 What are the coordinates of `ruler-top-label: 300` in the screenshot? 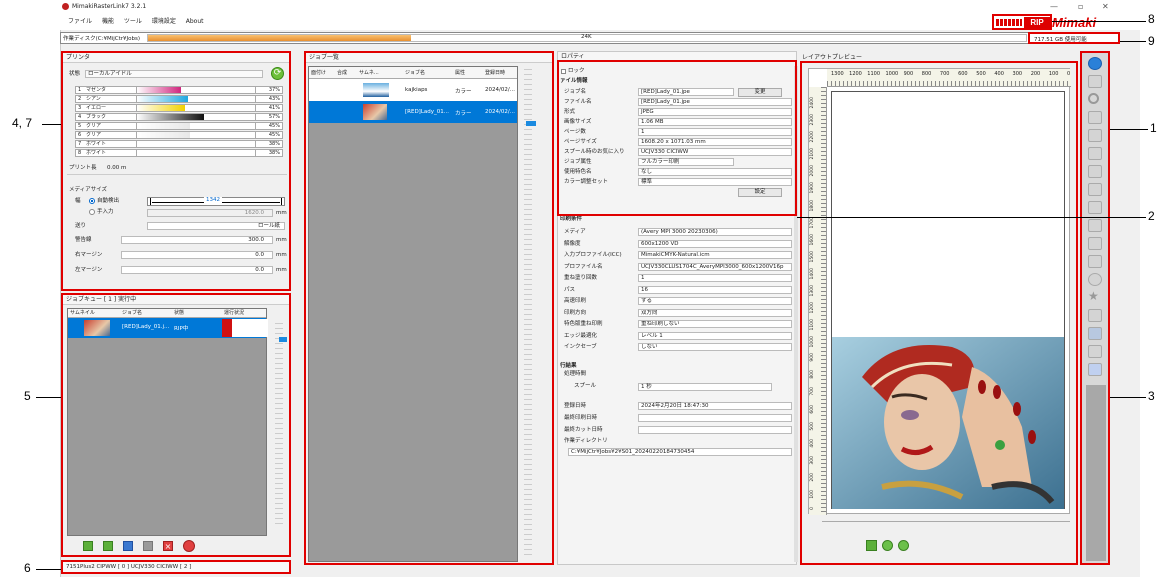 It's located at (1017, 74).